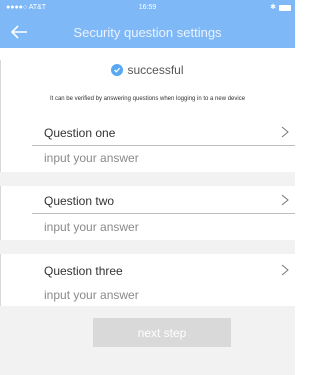 This screenshot has width=320, height=375. Describe the element at coordinates (91, 227) in the screenshot. I see `answer-two-input: input your answer` at that location.